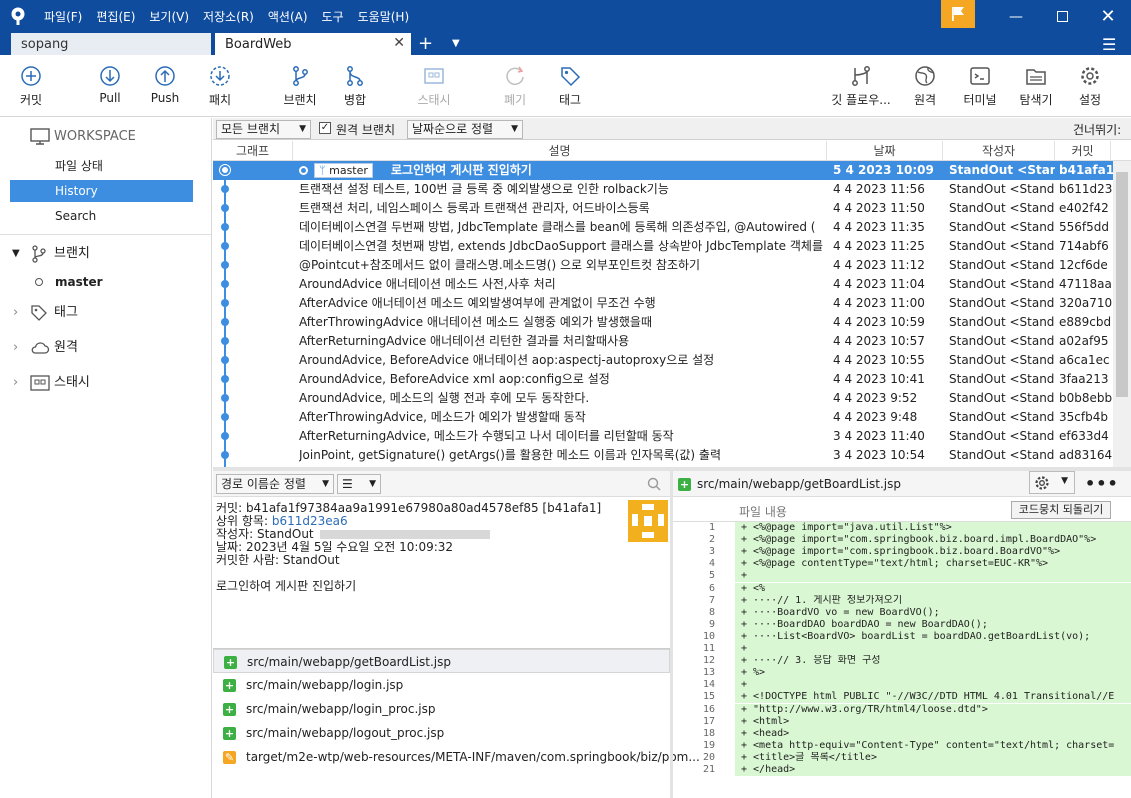 The height and width of the screenshot is (798, 1131). What do you see at coordinates (300, 89) in the screenshot?
I see `branch-button: 브랜치` at bounding box center [300, 89].